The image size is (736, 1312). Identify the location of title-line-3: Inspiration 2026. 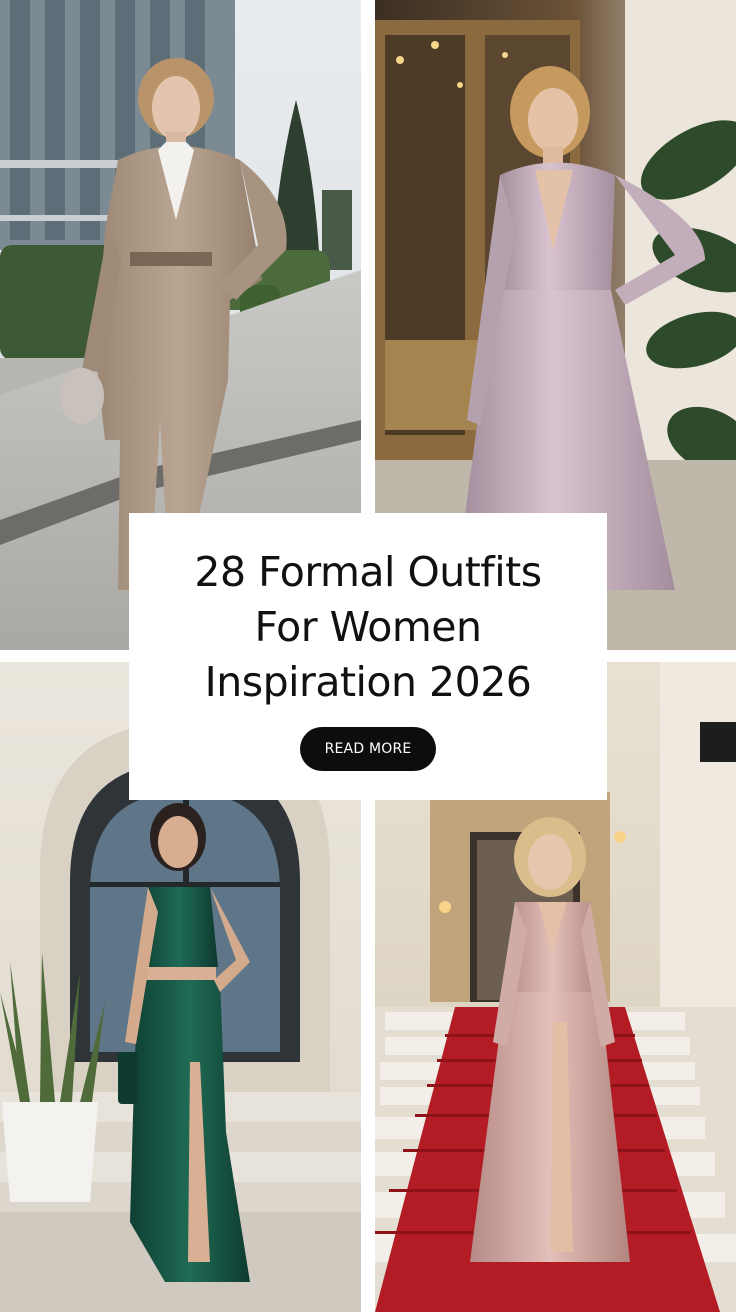
(368, 682).